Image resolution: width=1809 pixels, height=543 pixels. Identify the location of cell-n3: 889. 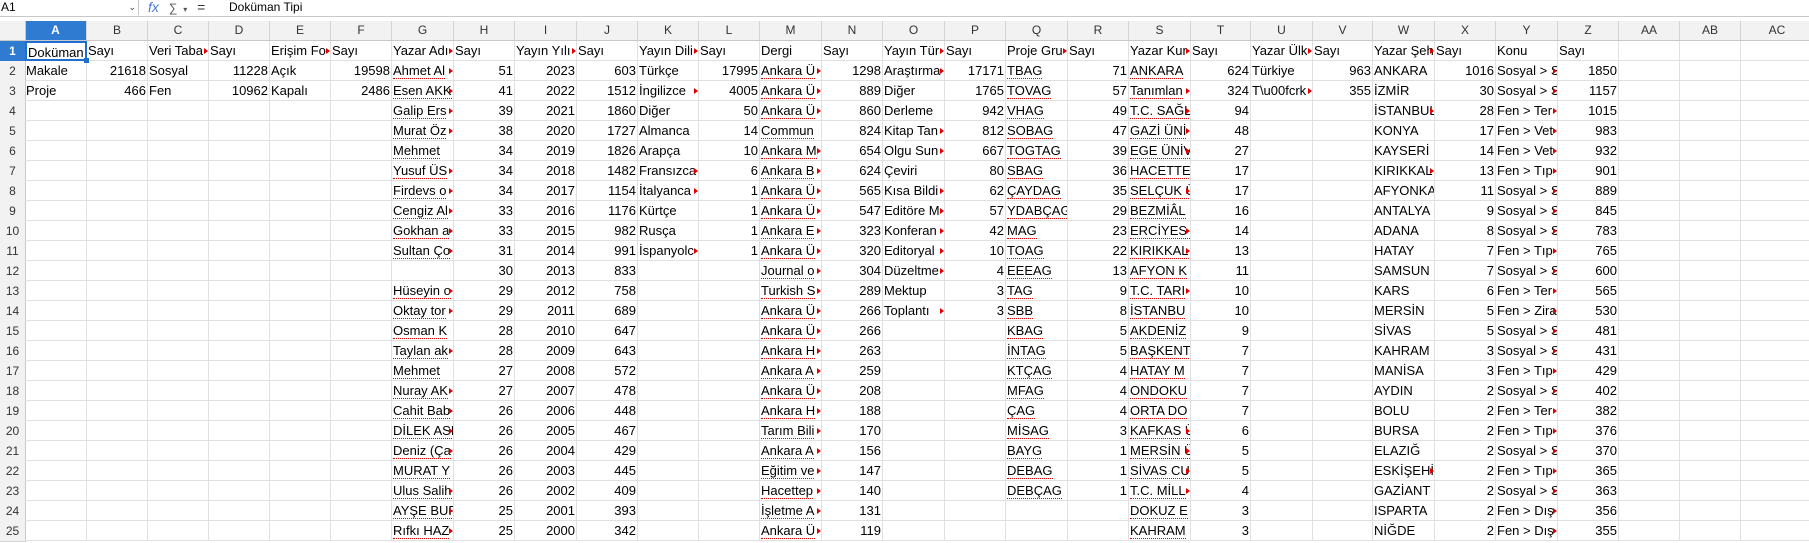
(852, 91).